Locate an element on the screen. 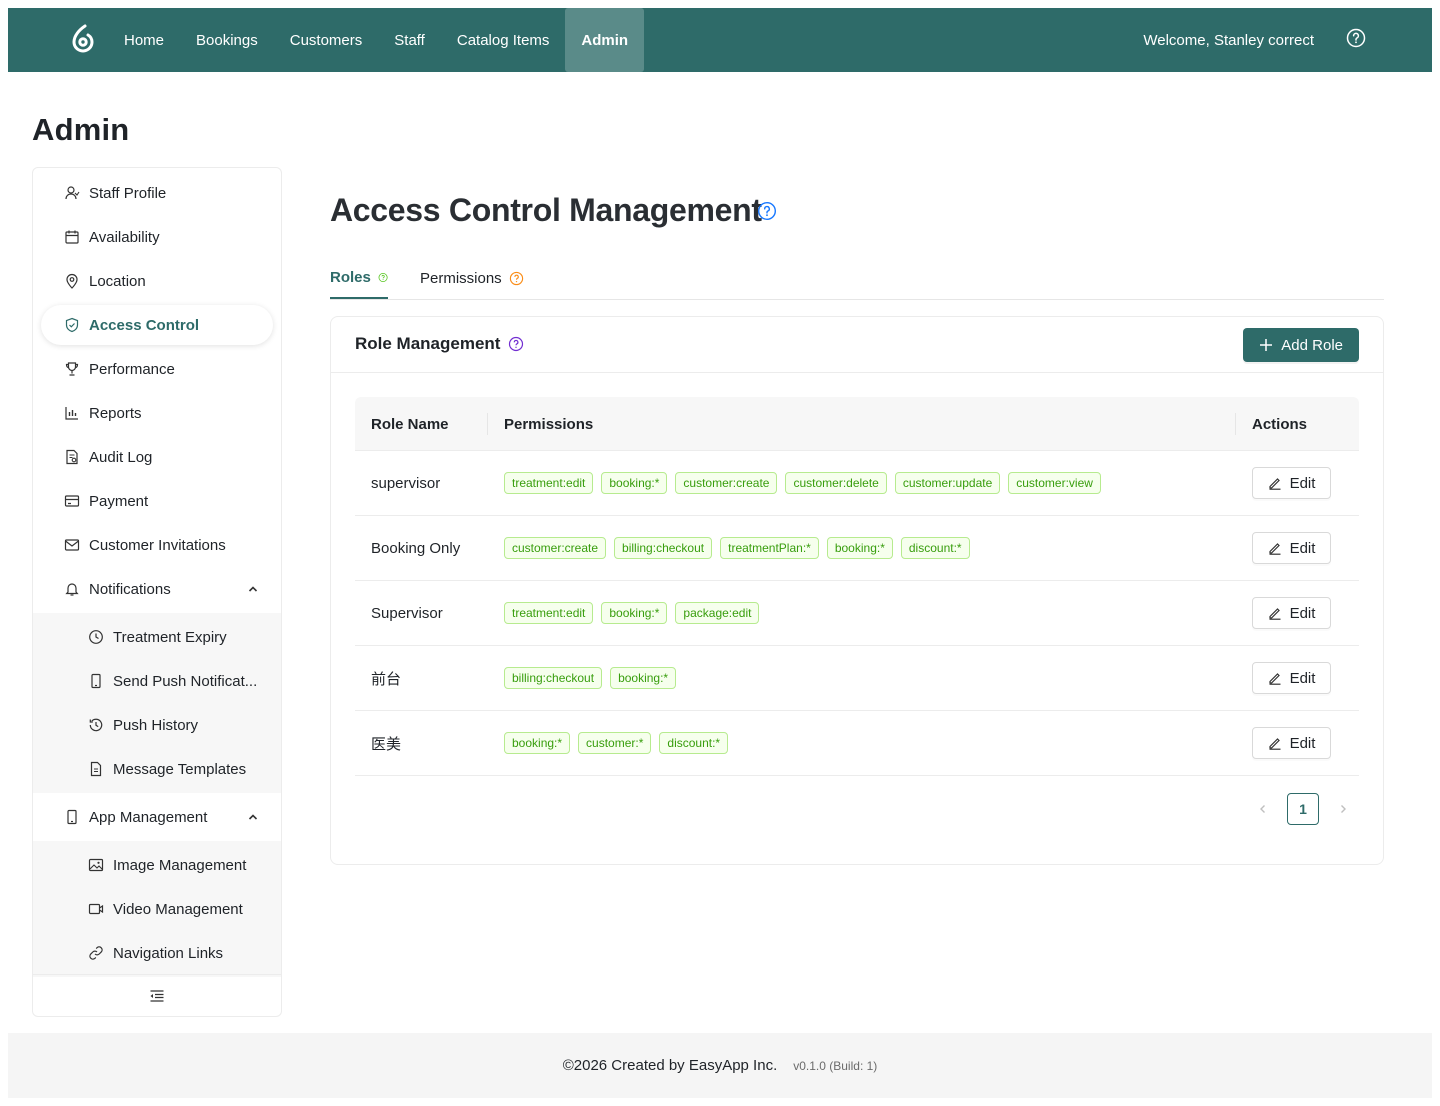 Image resolution: width=1440 pixels, height=1106 pixels. main-title: Access Control Management is located at coordinates (546, 210).